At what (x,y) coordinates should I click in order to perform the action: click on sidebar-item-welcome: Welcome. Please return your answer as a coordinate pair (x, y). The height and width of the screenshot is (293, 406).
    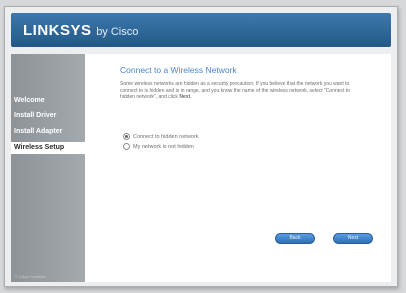
    Looking at the image, I should click on (48, 101).